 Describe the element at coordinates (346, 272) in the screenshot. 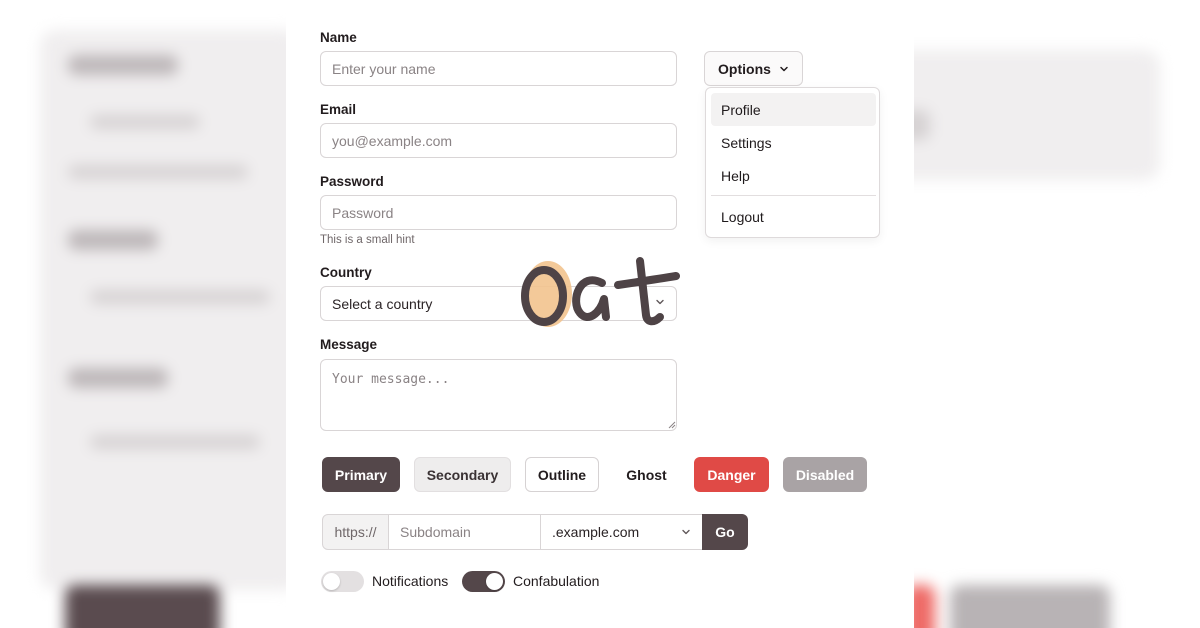

I see `country-label: Country` at that location.